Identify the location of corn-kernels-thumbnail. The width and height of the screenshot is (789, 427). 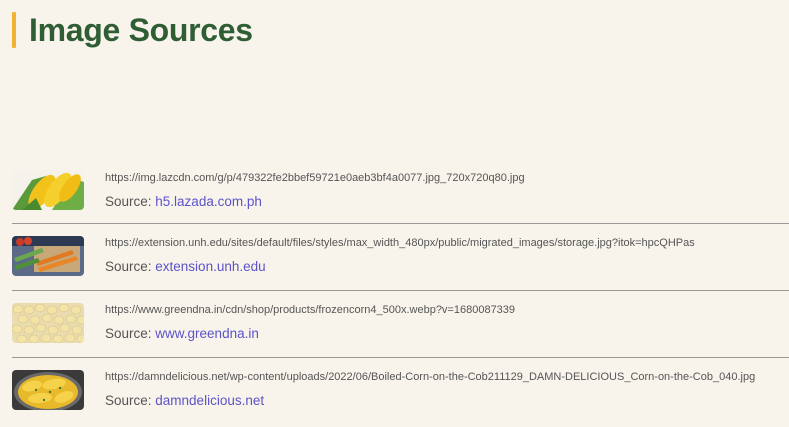
(48, 323).